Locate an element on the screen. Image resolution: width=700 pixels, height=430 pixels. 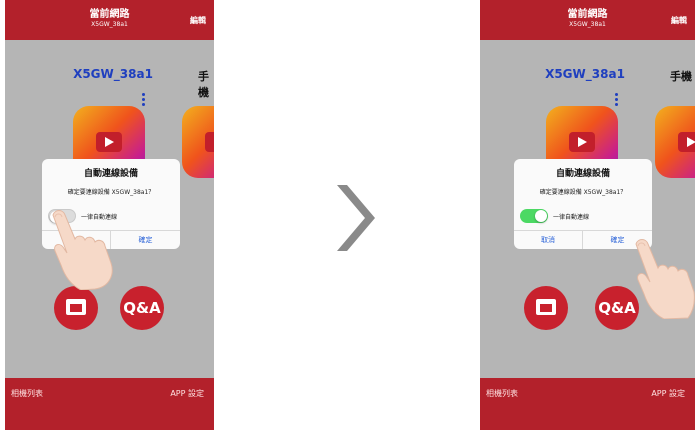
toggle-label: 一律自動連線 is located at coordinates (571, 217).